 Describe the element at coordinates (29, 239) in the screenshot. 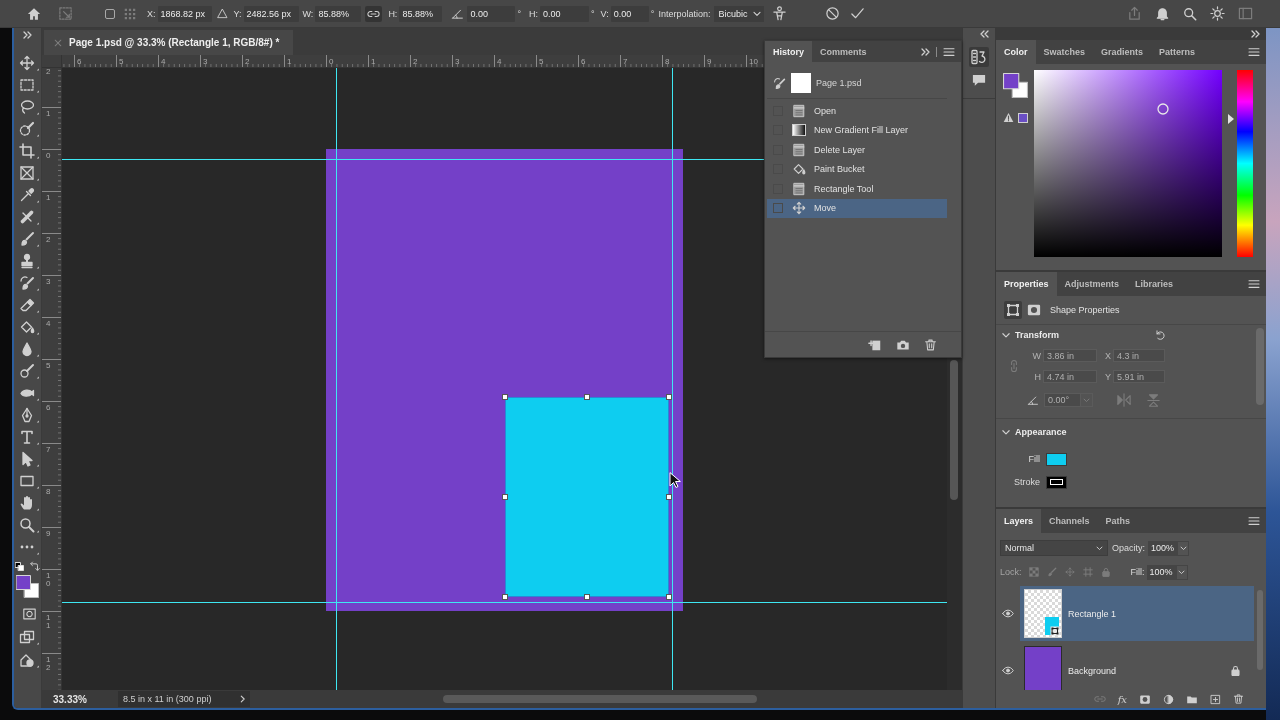

I see `brush-icon` at that location.